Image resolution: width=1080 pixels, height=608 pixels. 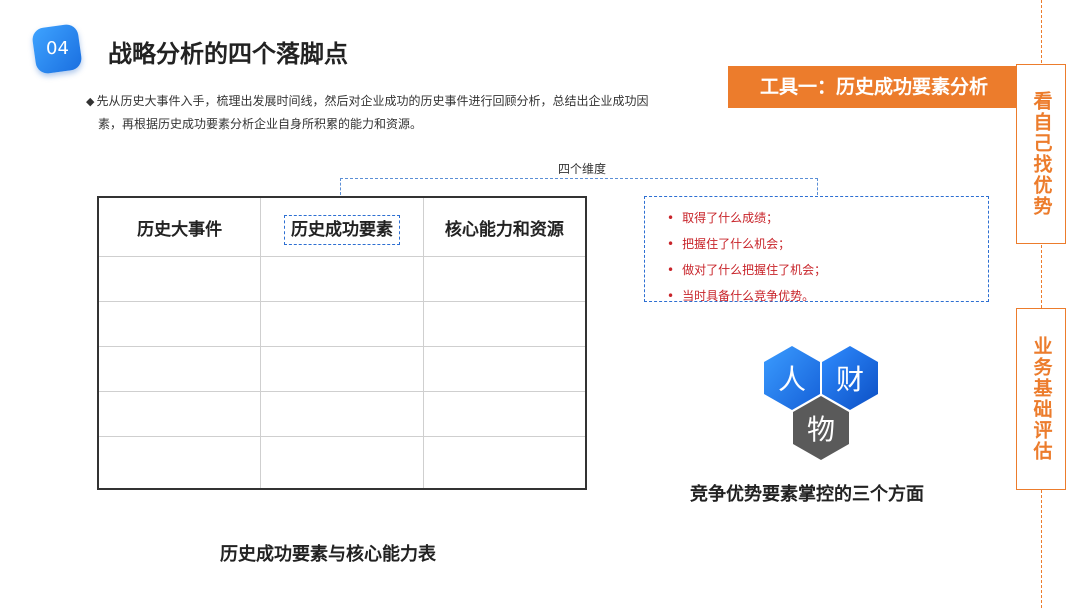 What do you see at coordinates (821, 403) in the screenshot?
I see `hexagon-graphic: 人 财 物` at bounding box center [821, 403].